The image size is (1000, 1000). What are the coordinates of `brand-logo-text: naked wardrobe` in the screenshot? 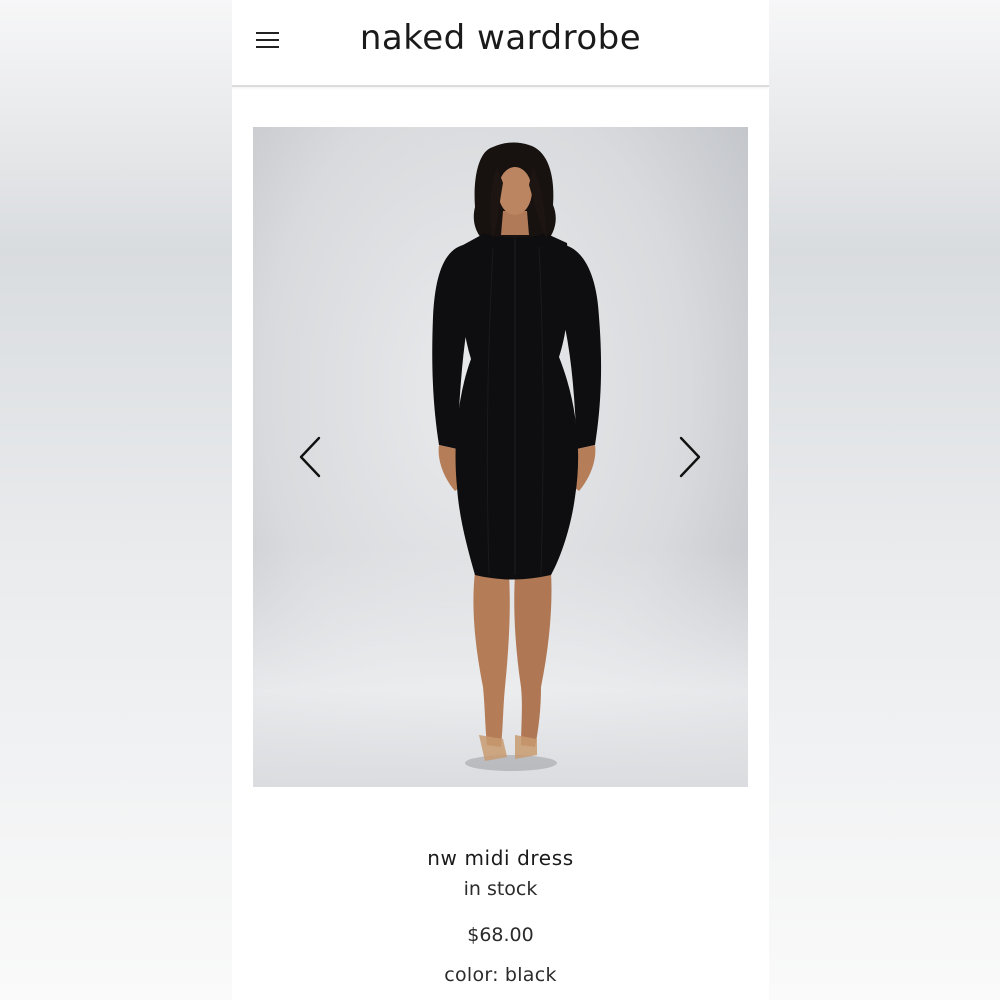 It's located at (500, 38).